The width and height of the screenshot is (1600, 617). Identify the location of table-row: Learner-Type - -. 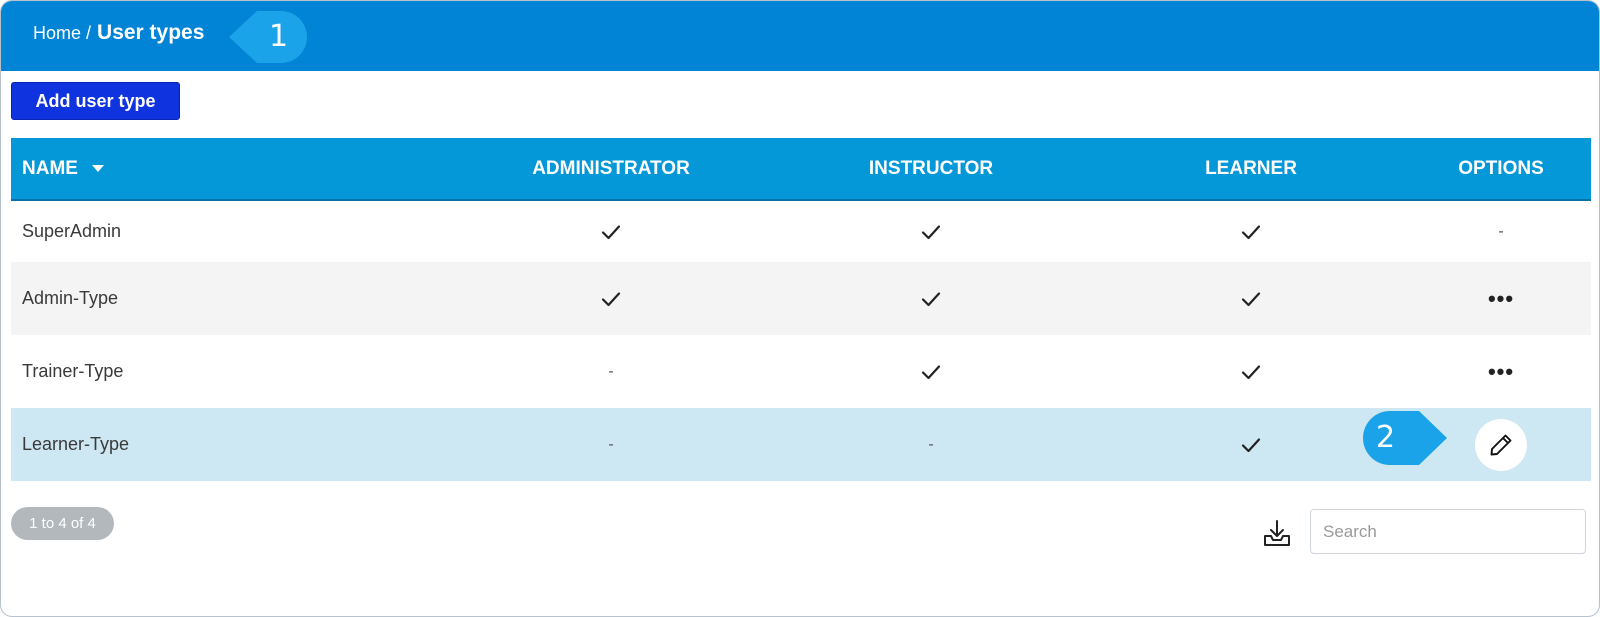
(801, 444).